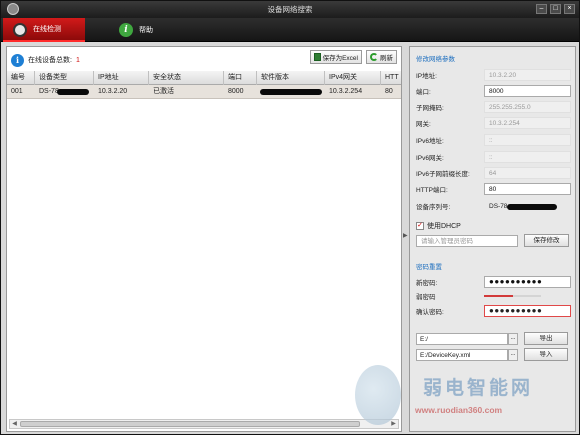  What do you see at coordinates (13, 9) in the screenshot?
I see `app-logo-icon` at bounding box center [13, 9].